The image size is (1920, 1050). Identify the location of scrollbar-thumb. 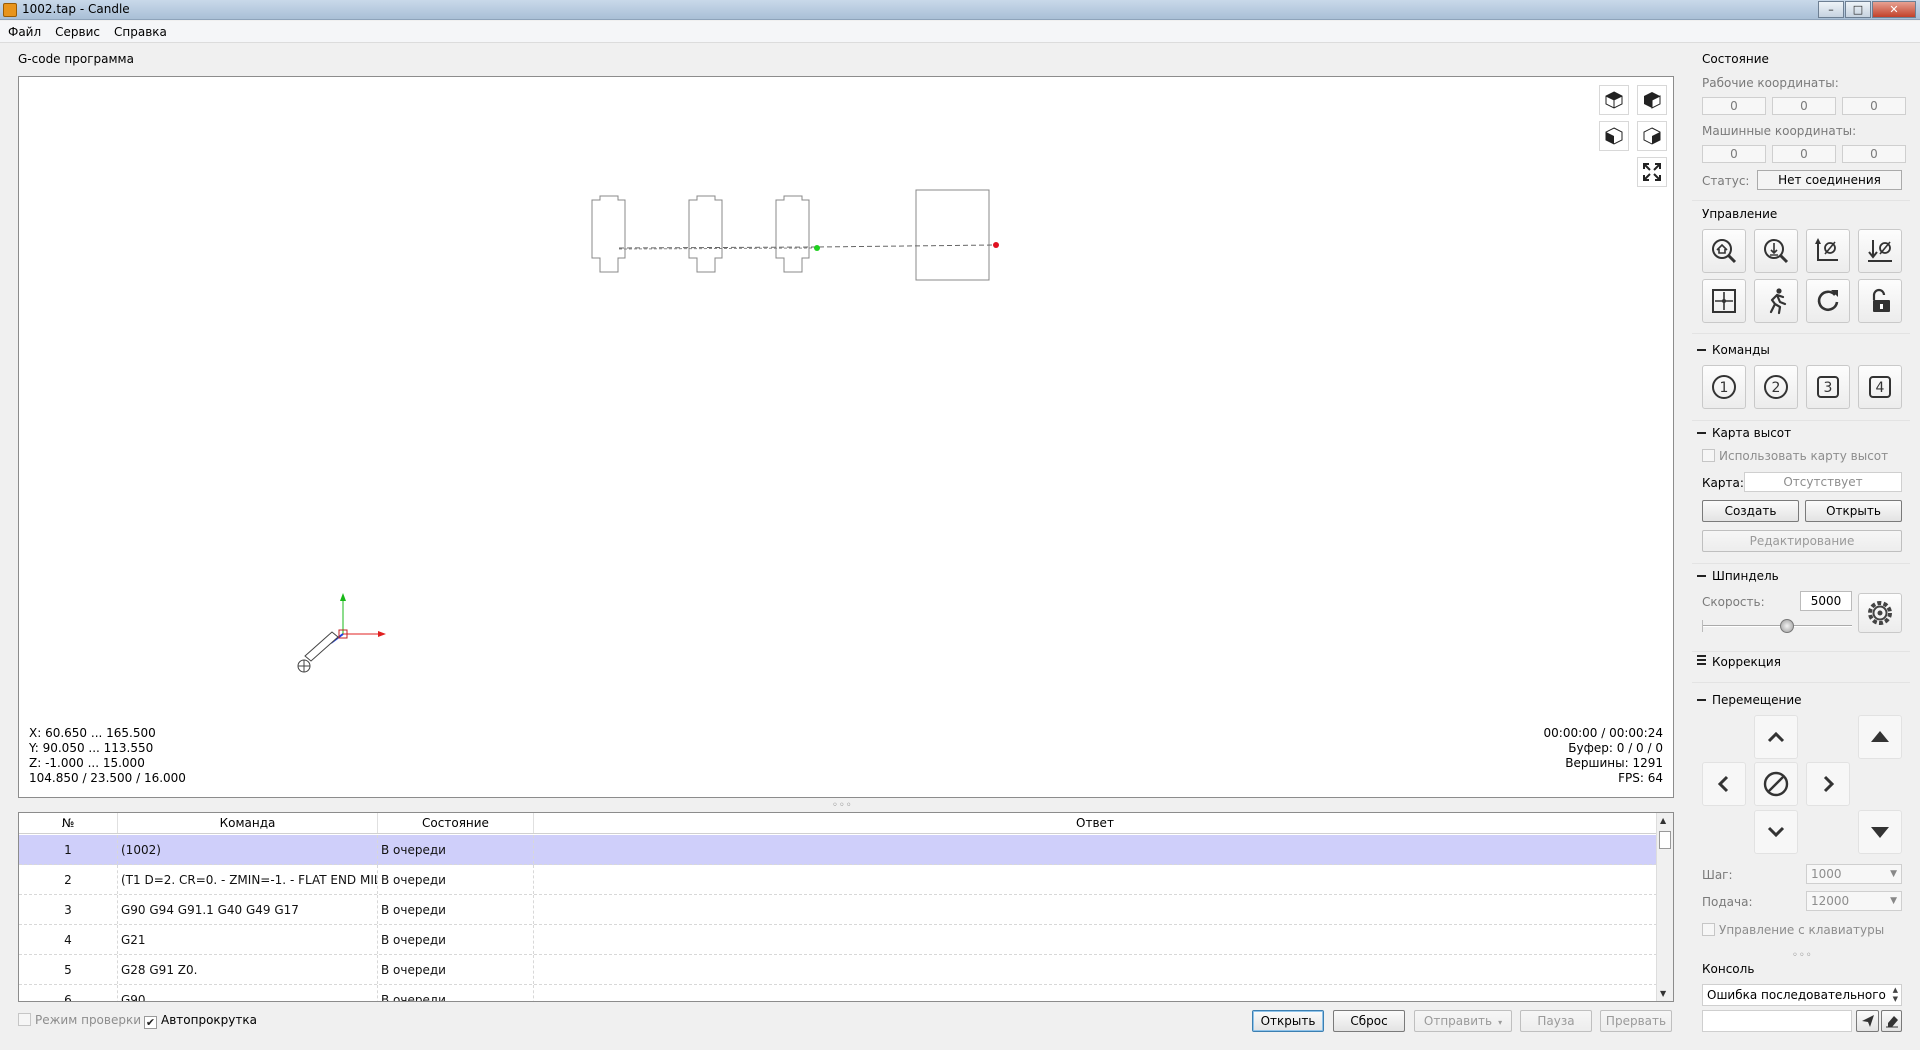
(1665, 840).